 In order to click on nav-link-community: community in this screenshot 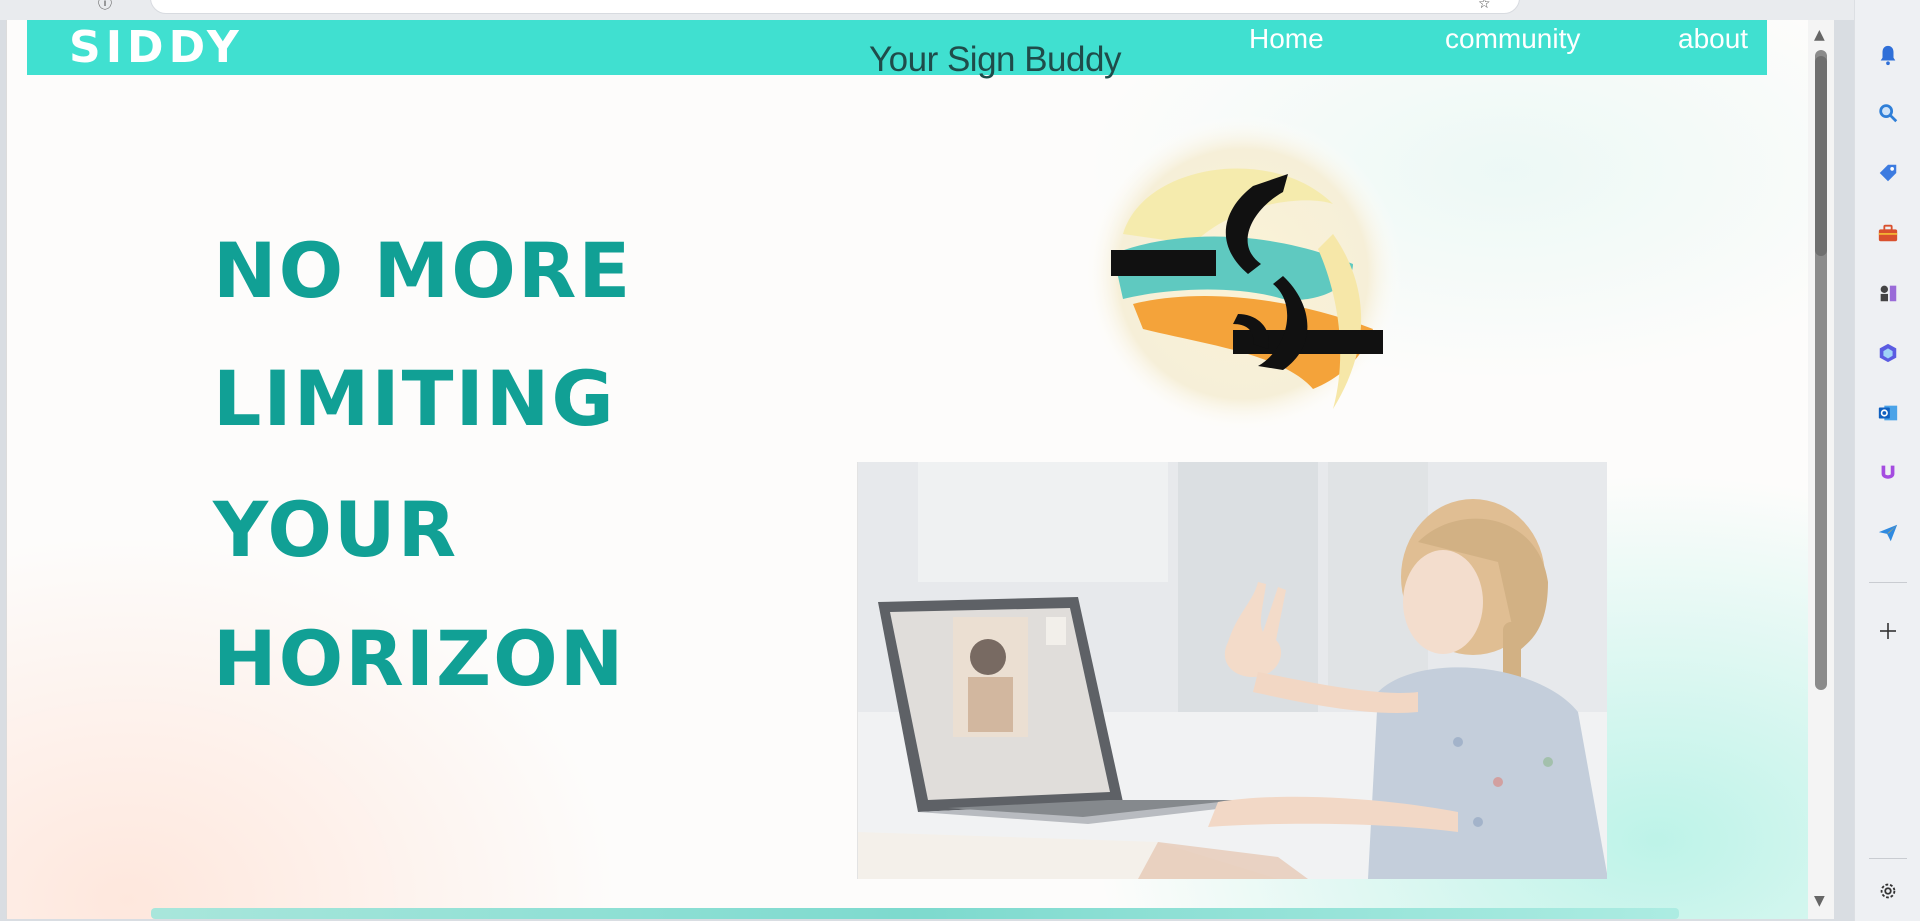, I will do `click(1512, 39)`.